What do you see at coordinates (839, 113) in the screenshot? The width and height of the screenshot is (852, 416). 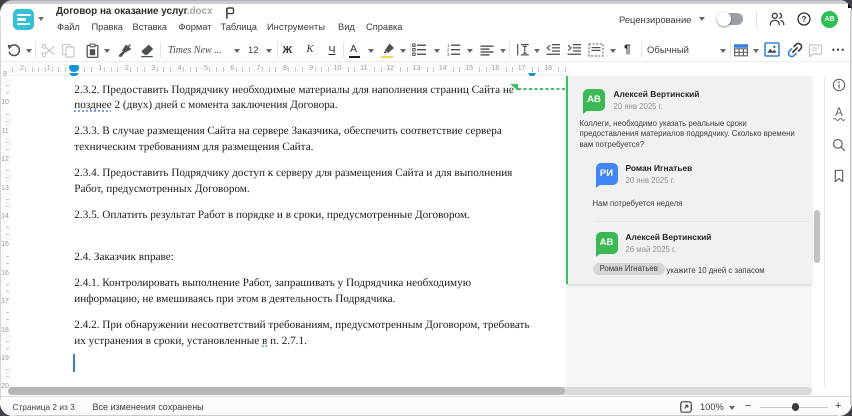 I see `svg-text: А` at bounding box center [839, 113].